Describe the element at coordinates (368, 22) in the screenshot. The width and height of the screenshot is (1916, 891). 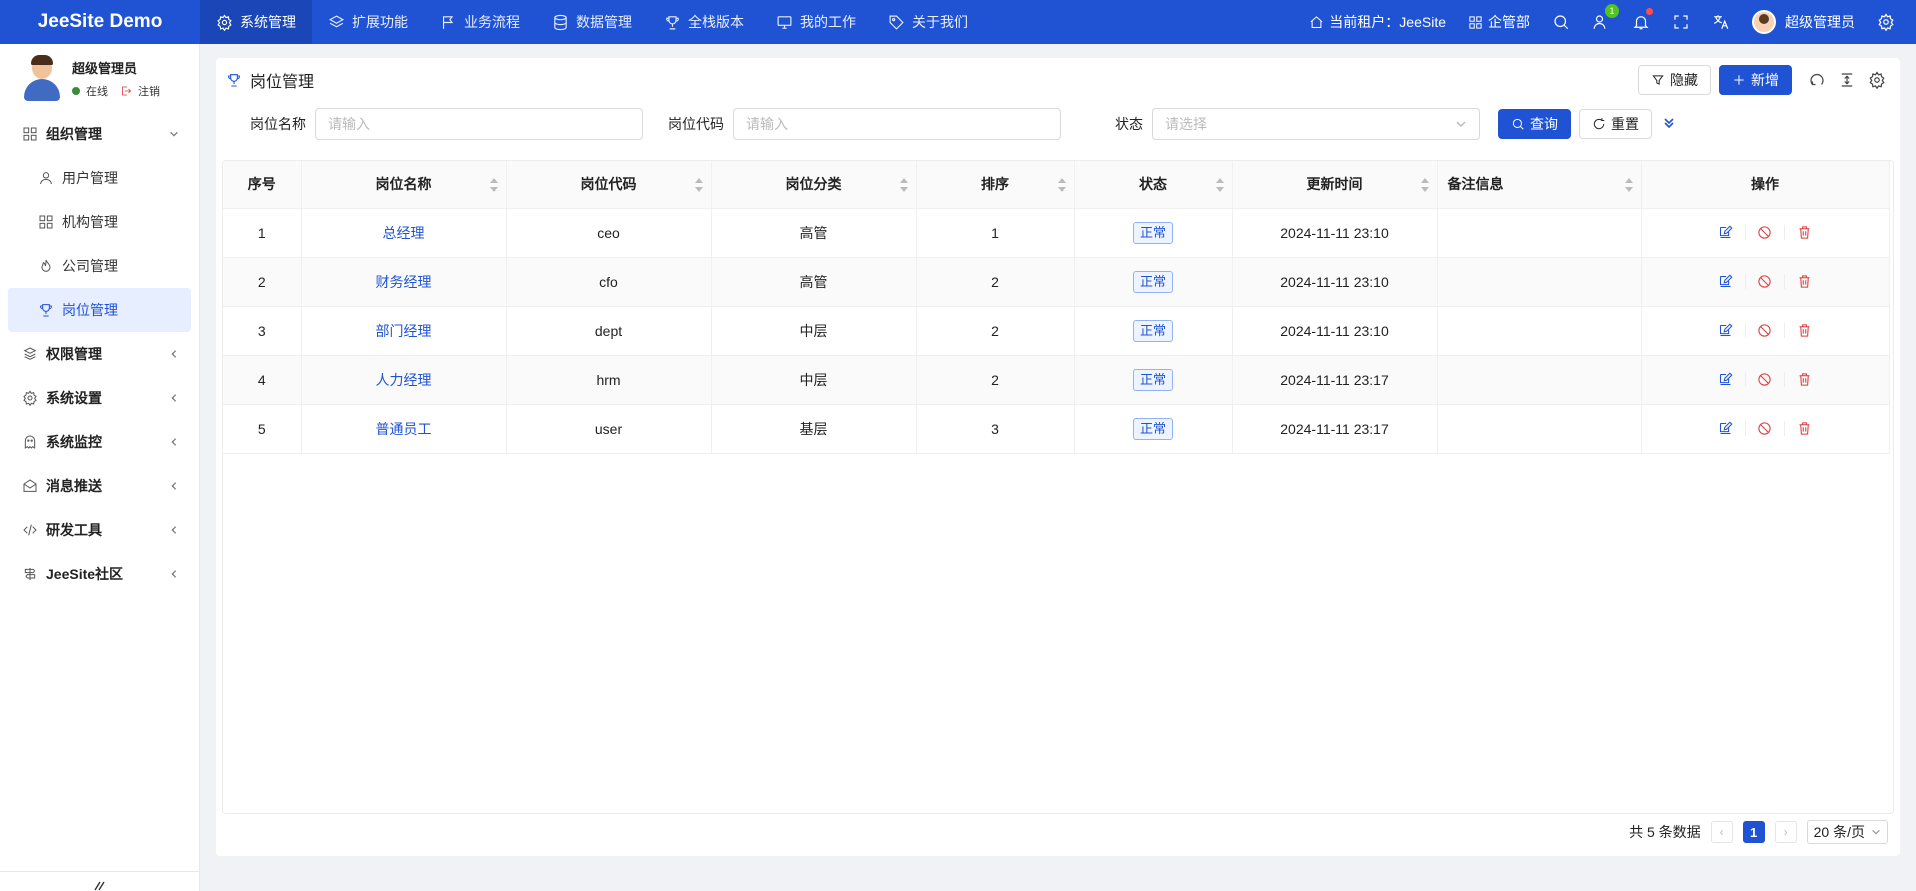
I see `topnav-item-extend: 扩展功能` at that location.